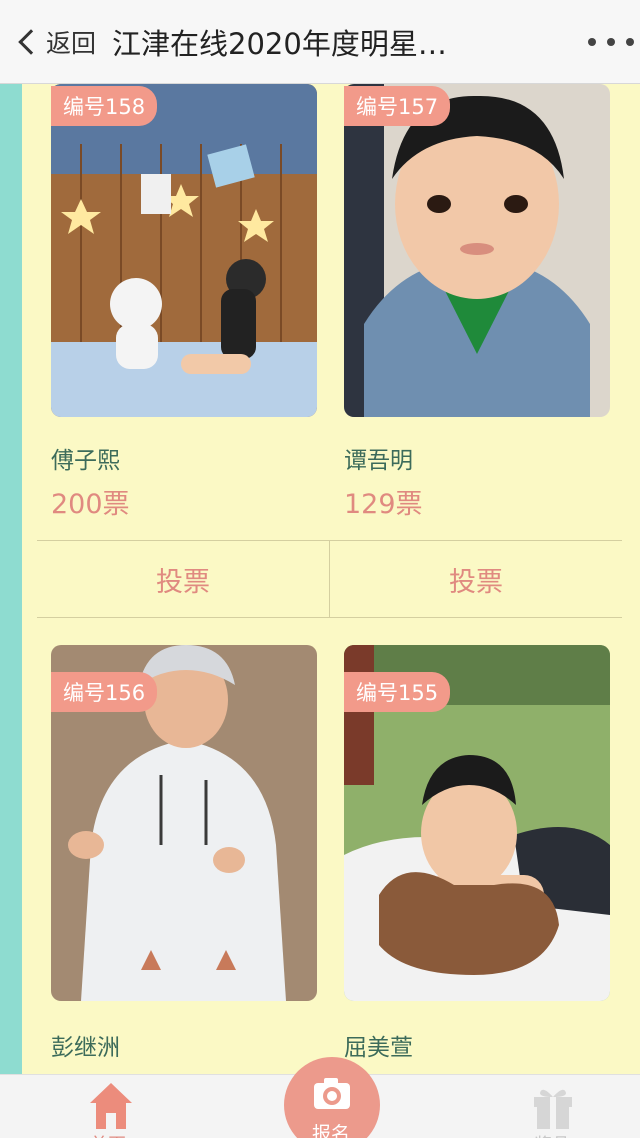 The height and width of the screenshot is (1138, 640). I want to click on gift-icon, so click(553, 1107).